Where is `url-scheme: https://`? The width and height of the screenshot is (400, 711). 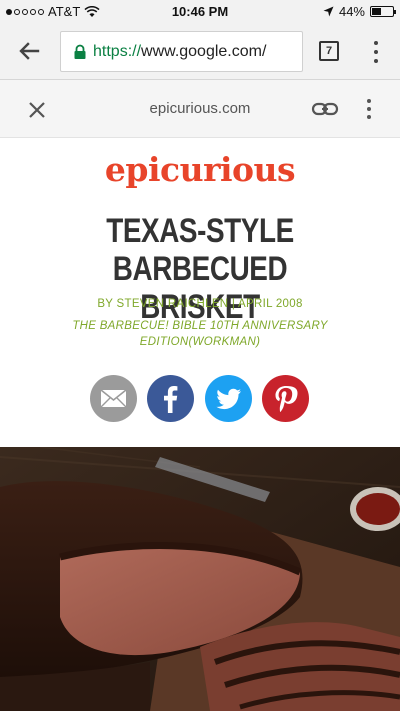 url-scheme: https:// is located at coordinates (117, 51).